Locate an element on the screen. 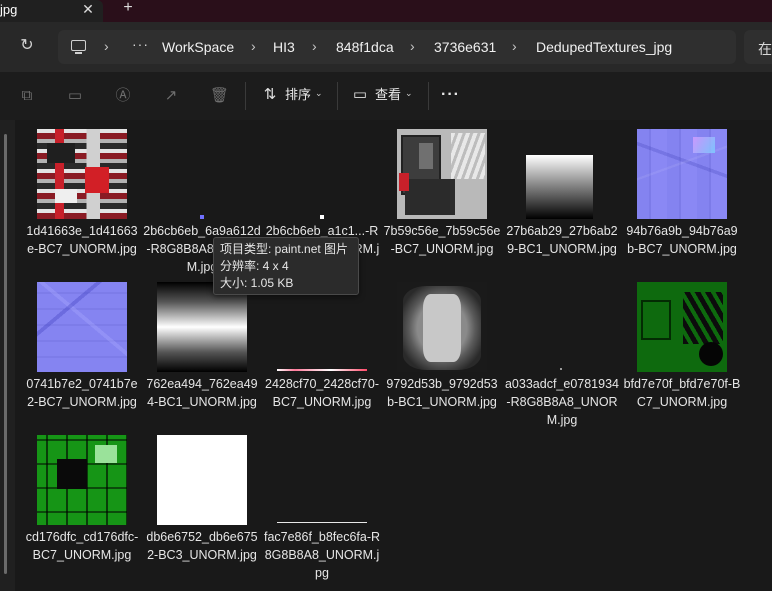 Image resolution: width=772 pixels, height=591 pixels. file-name: db6e6752_db6e6752-BC3_UNORM.jpg is located at coordinates (202, 546).